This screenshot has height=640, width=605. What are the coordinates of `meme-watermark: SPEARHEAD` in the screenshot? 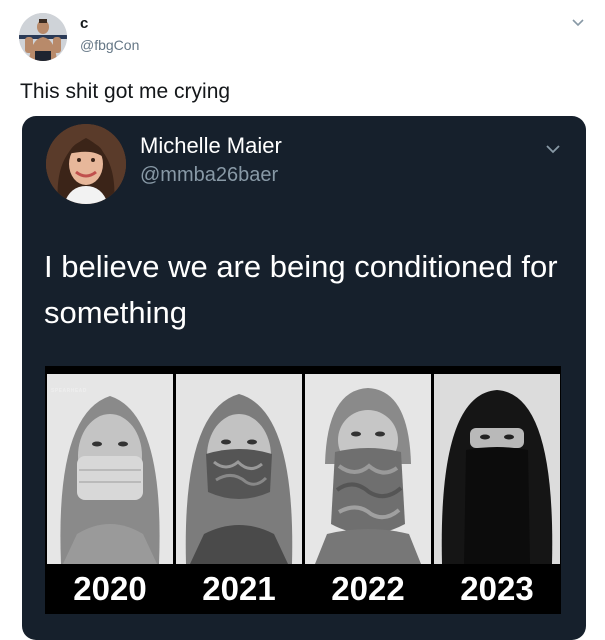 It's located at (69, 391).